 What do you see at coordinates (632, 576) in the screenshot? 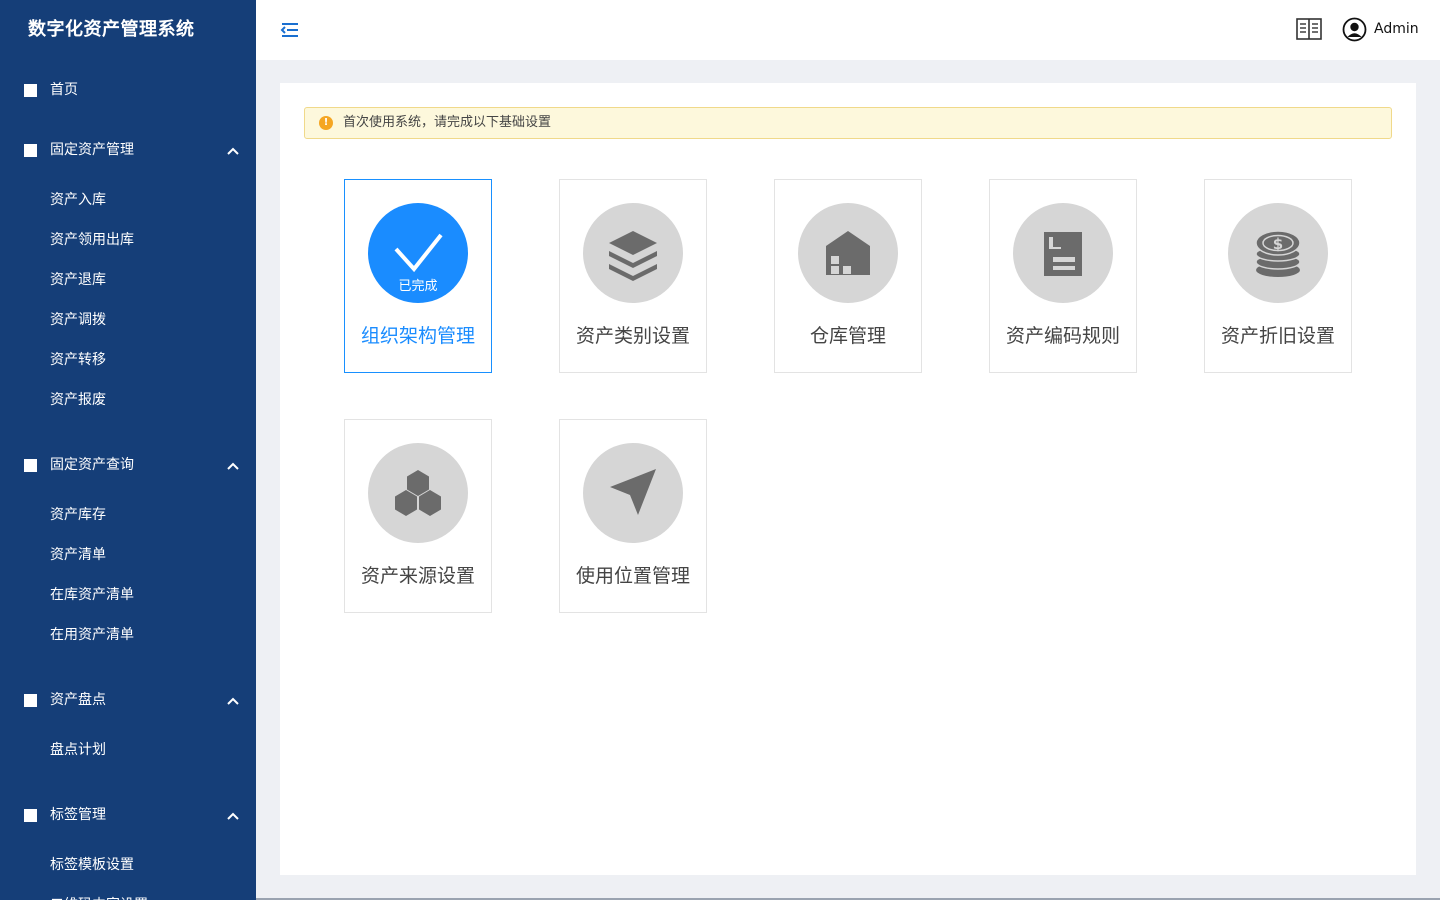
I see `card-title: 使用位置管理` at bounding box center [632, 576].